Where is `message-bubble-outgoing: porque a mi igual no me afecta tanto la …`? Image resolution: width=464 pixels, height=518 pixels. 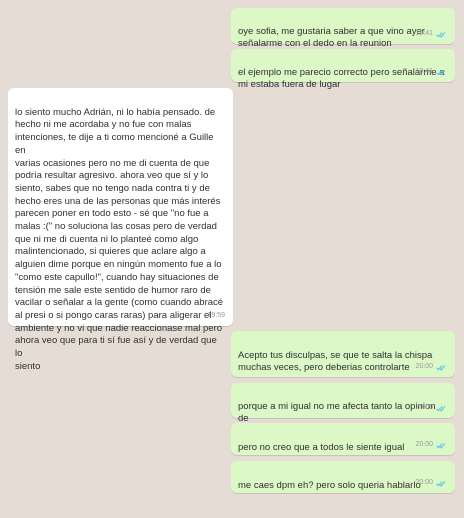
message-bubble-outgoing: porque a mi igual no me afecta tanto la … is located at coordinates (343, 410).